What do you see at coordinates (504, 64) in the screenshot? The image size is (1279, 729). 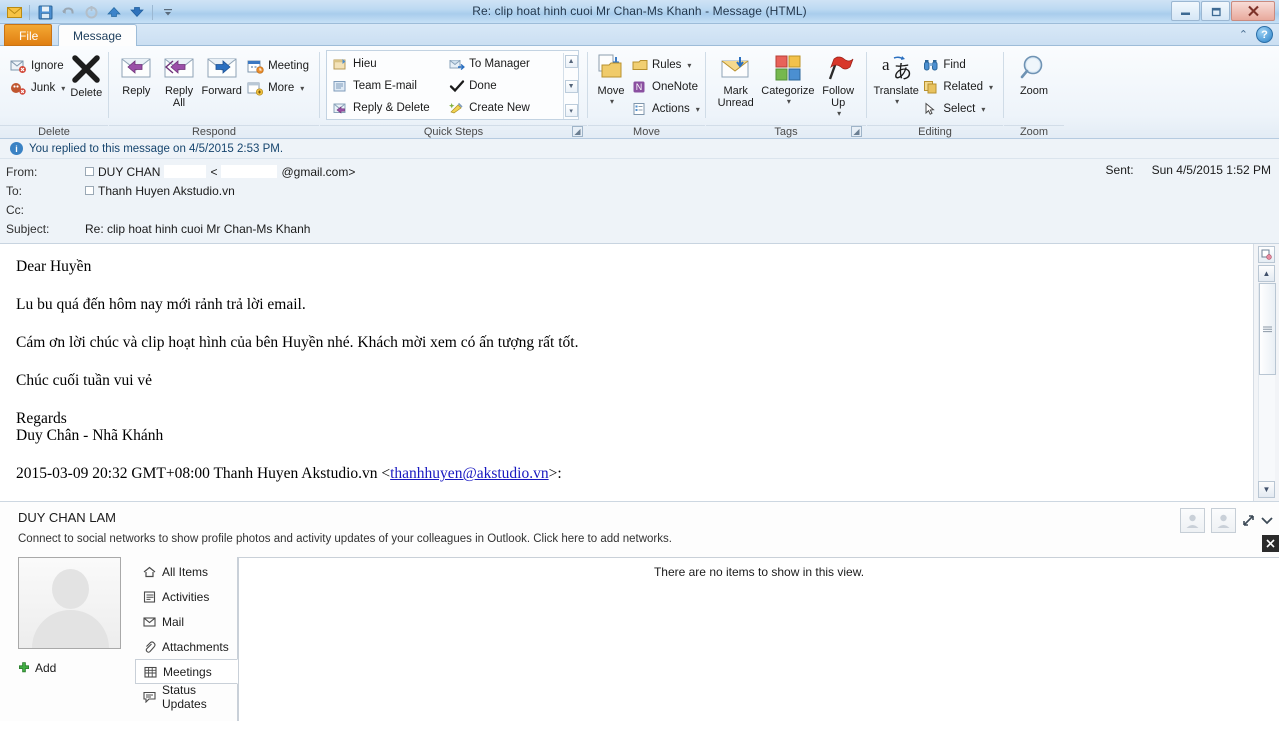 I see `quick-step-to-manager: To Manager` at bounding box center [504, 64].